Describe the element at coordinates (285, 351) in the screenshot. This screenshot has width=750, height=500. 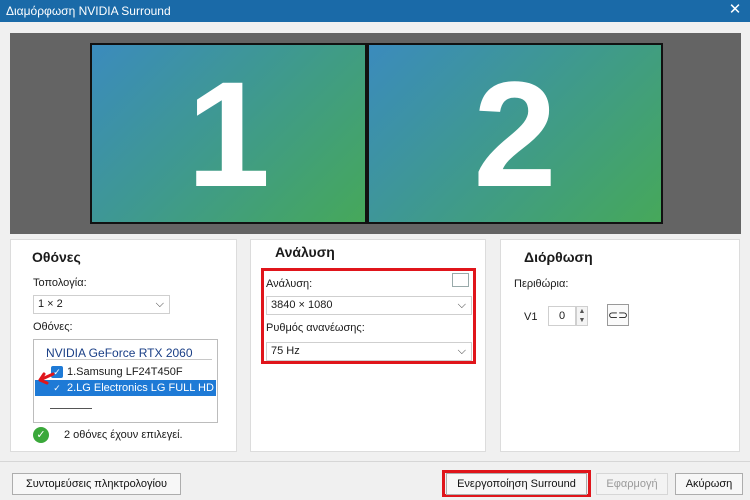
I see `refresh-rate-select-value: 75 Hz` at that location.